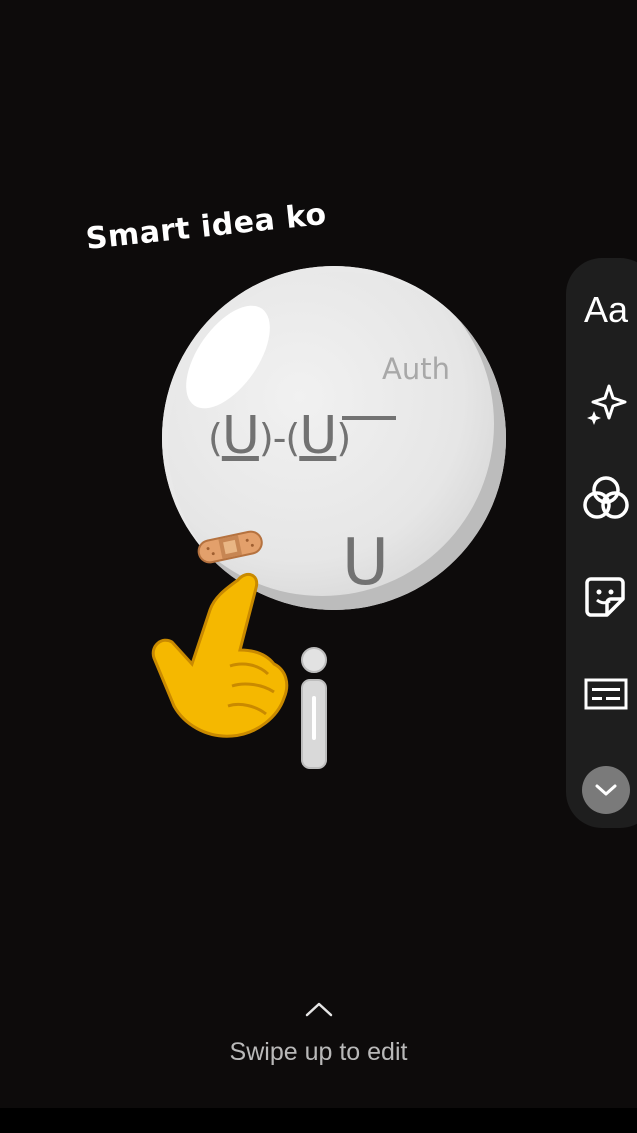 Image resolution: width=637 pixels, height=1133 pixels. What do you see at coordinates (318, 436) in the screenshot?
I see `face-eye-right: U` at bounding box center [318, 436].